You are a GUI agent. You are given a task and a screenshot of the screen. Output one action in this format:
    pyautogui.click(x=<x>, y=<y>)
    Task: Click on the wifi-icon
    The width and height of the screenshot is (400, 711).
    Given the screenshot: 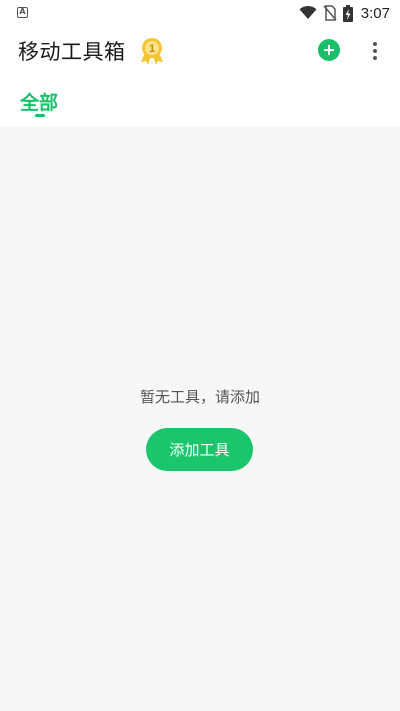 What is the action you would take?
    pyautogui.click(x=308, y=12)
    